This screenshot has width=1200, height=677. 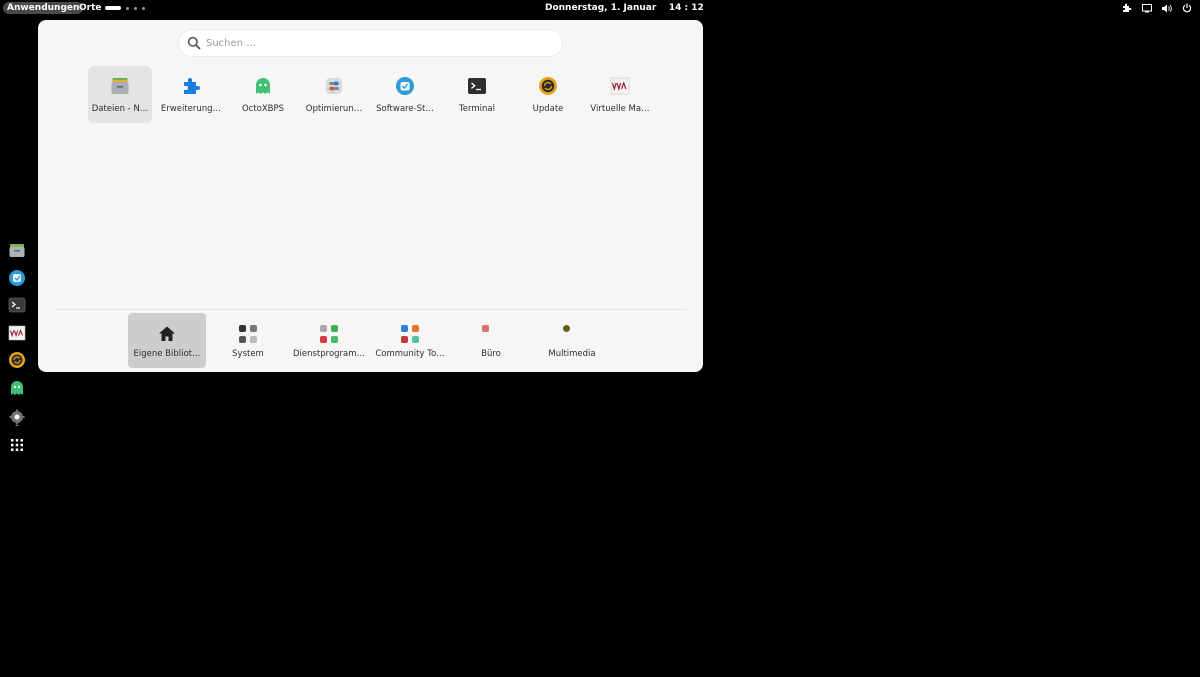 I want to click on category-system: System, so click(x=248, y=340).